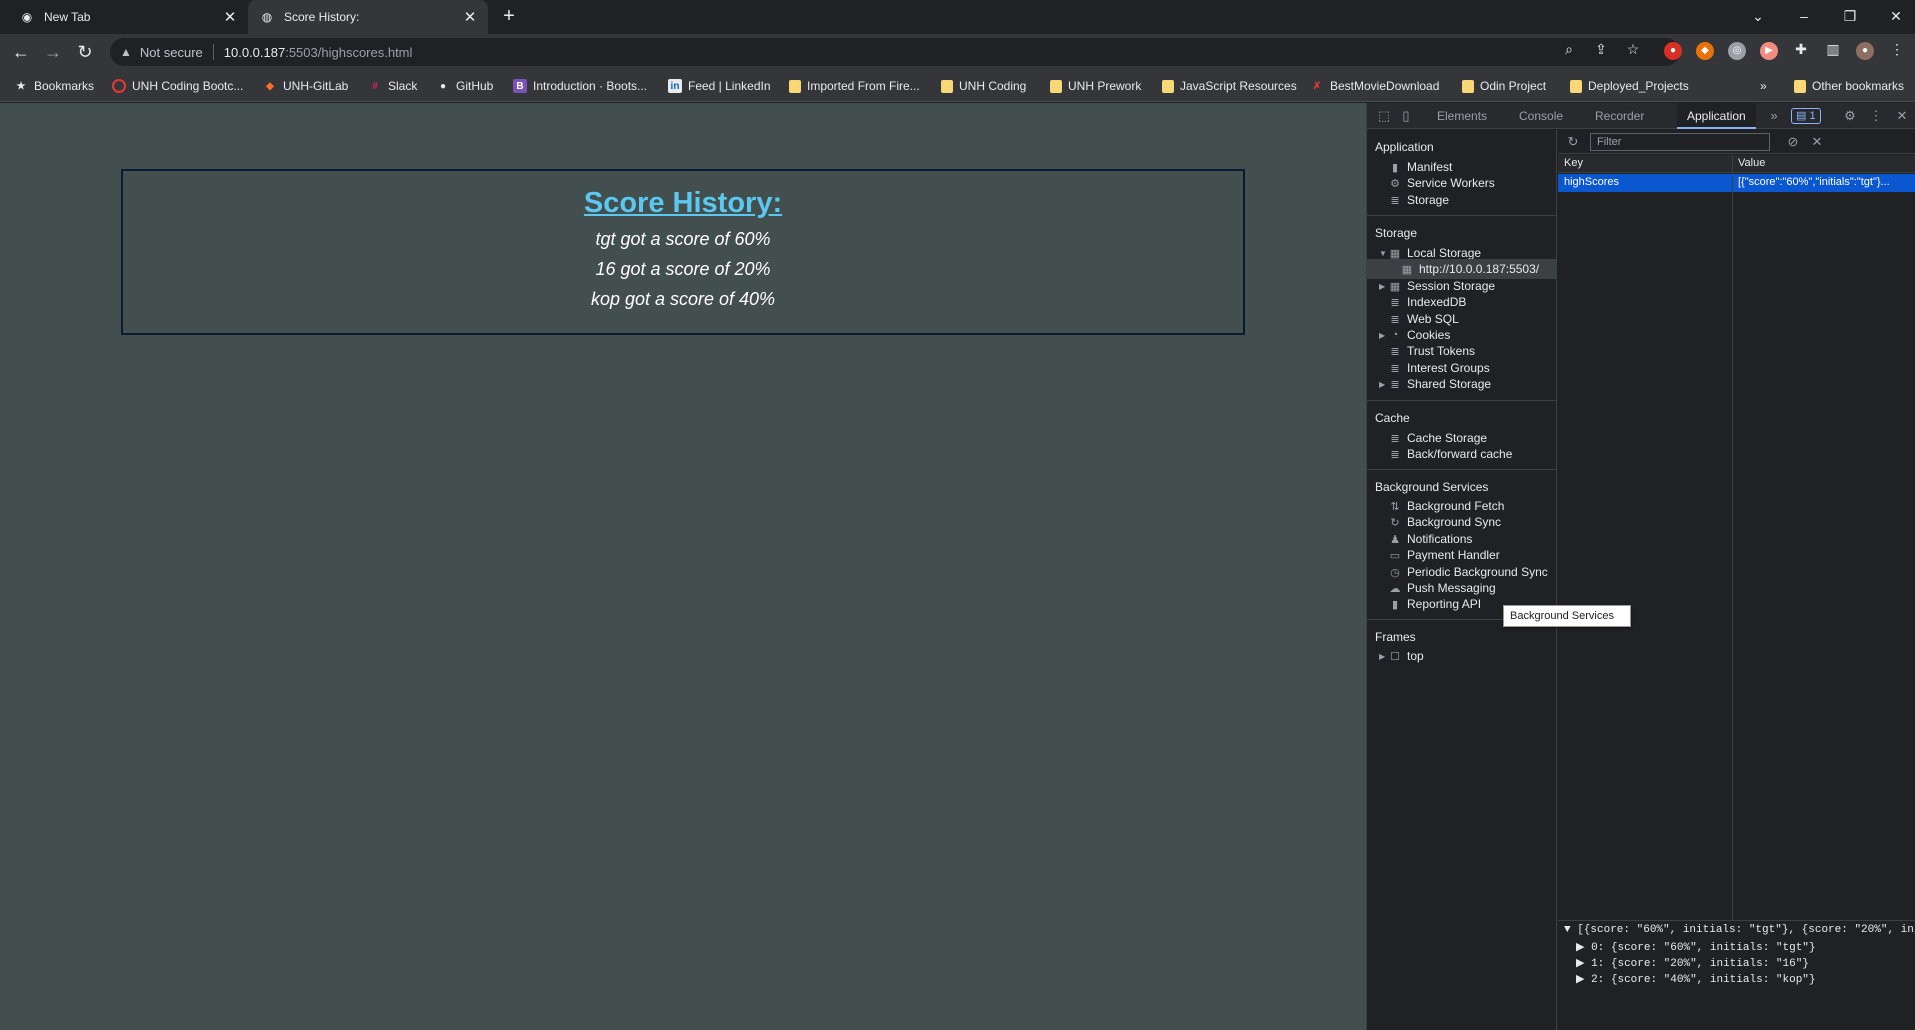 The width and height of the screenshot is (1915, 1030). Describe the element at coordinates (1601, 49) in the screenshot. I see `share-icon: ⇪` at that location.